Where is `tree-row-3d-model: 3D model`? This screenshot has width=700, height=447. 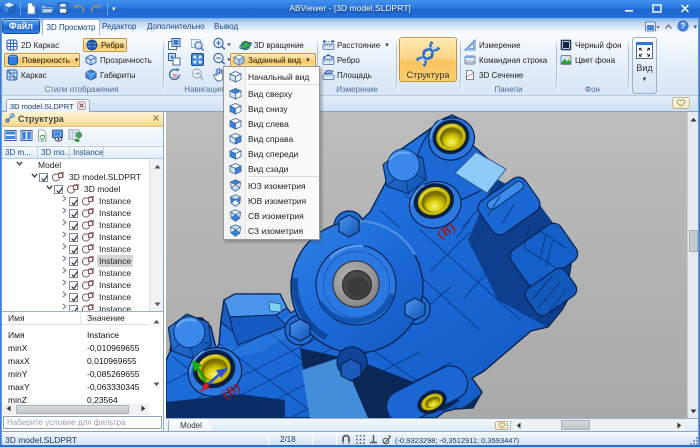 tree-row-3d-model: 3D model is located at coordinates (75, 189).